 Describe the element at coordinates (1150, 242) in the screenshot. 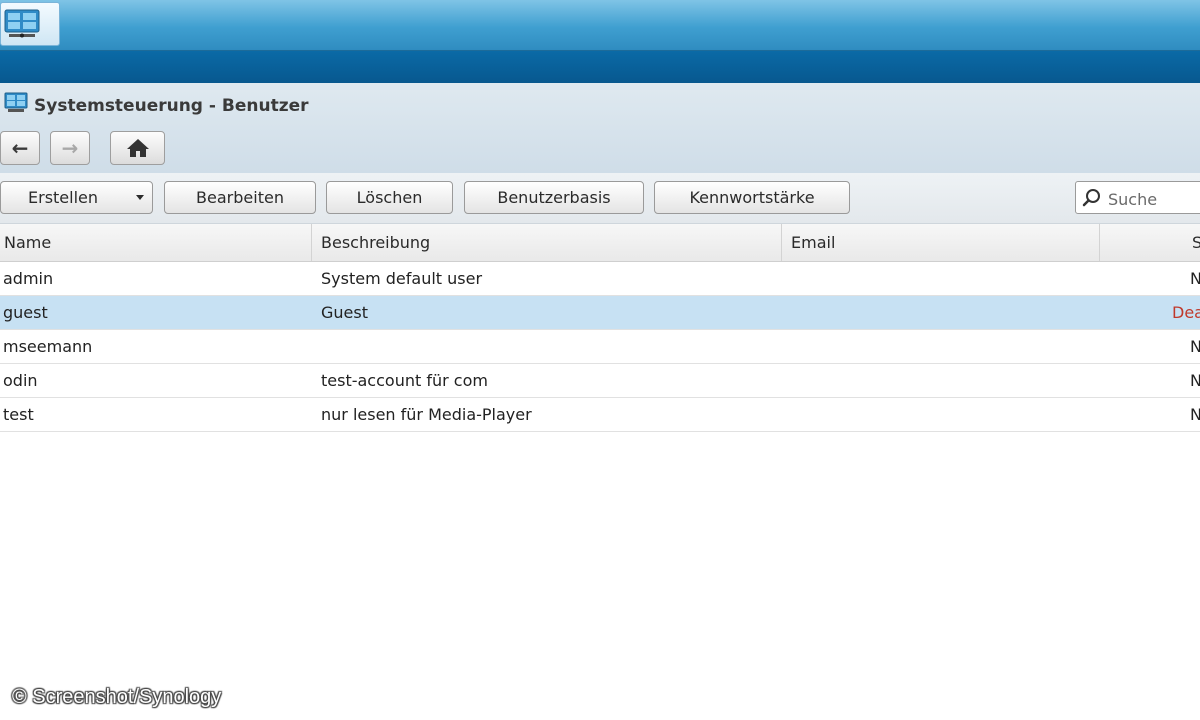

I see `column-header-status: S` at that location.